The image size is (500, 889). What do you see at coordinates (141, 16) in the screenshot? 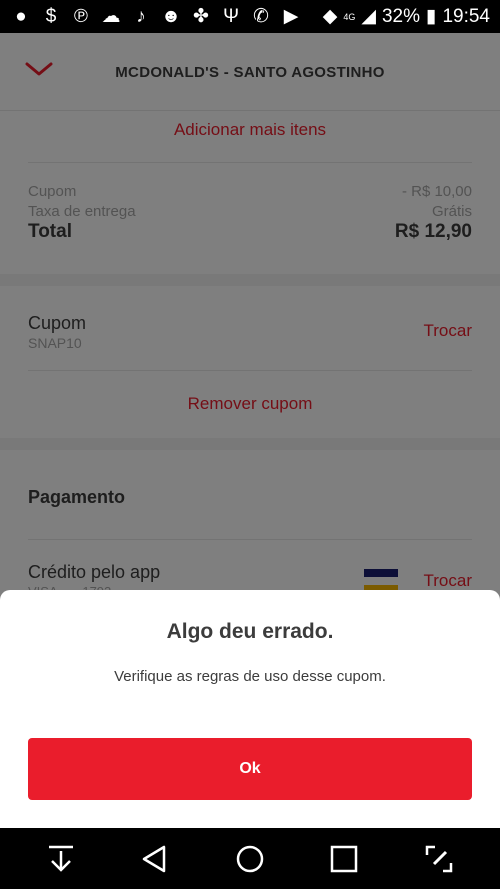
I see `bell-icon: ♪` at bounding box center [141, 16].